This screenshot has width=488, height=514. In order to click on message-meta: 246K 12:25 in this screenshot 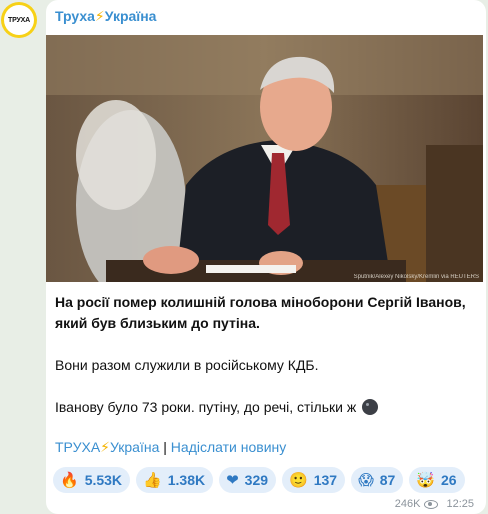, I will do `click(434, 504)`.